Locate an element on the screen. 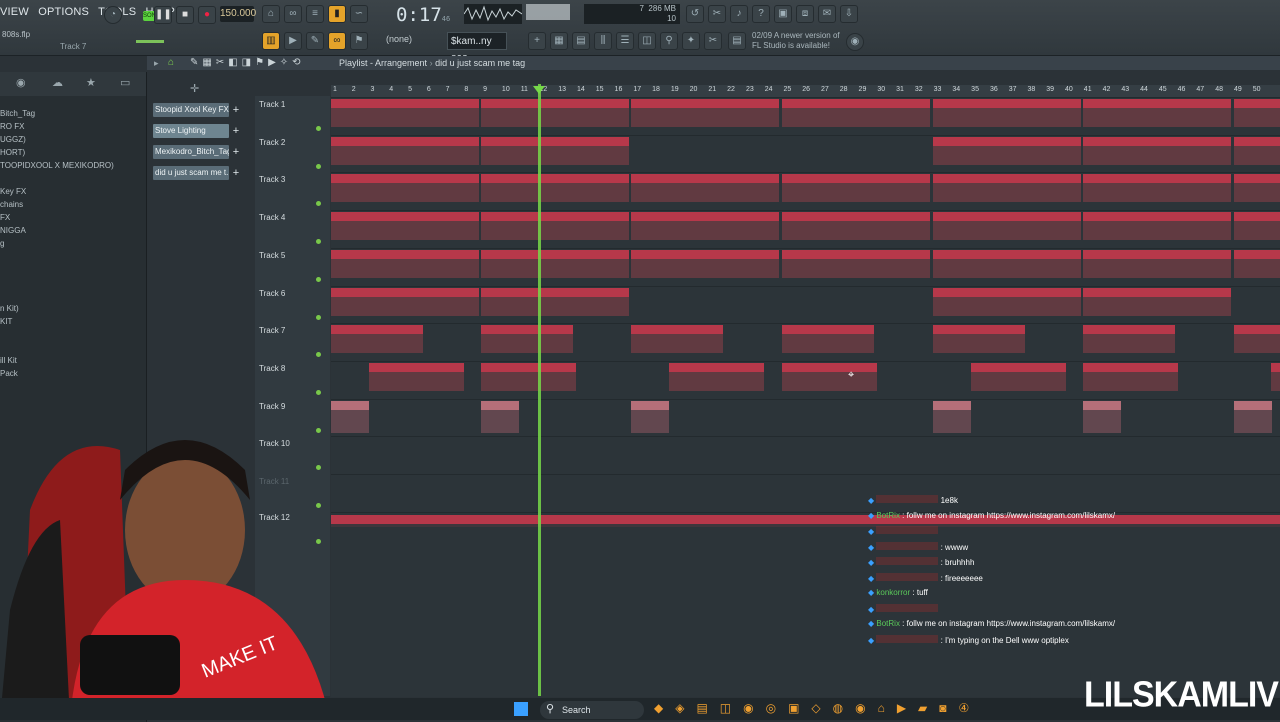  pattern-select: $kam..ny 808 is located at coordinates (477, 48).